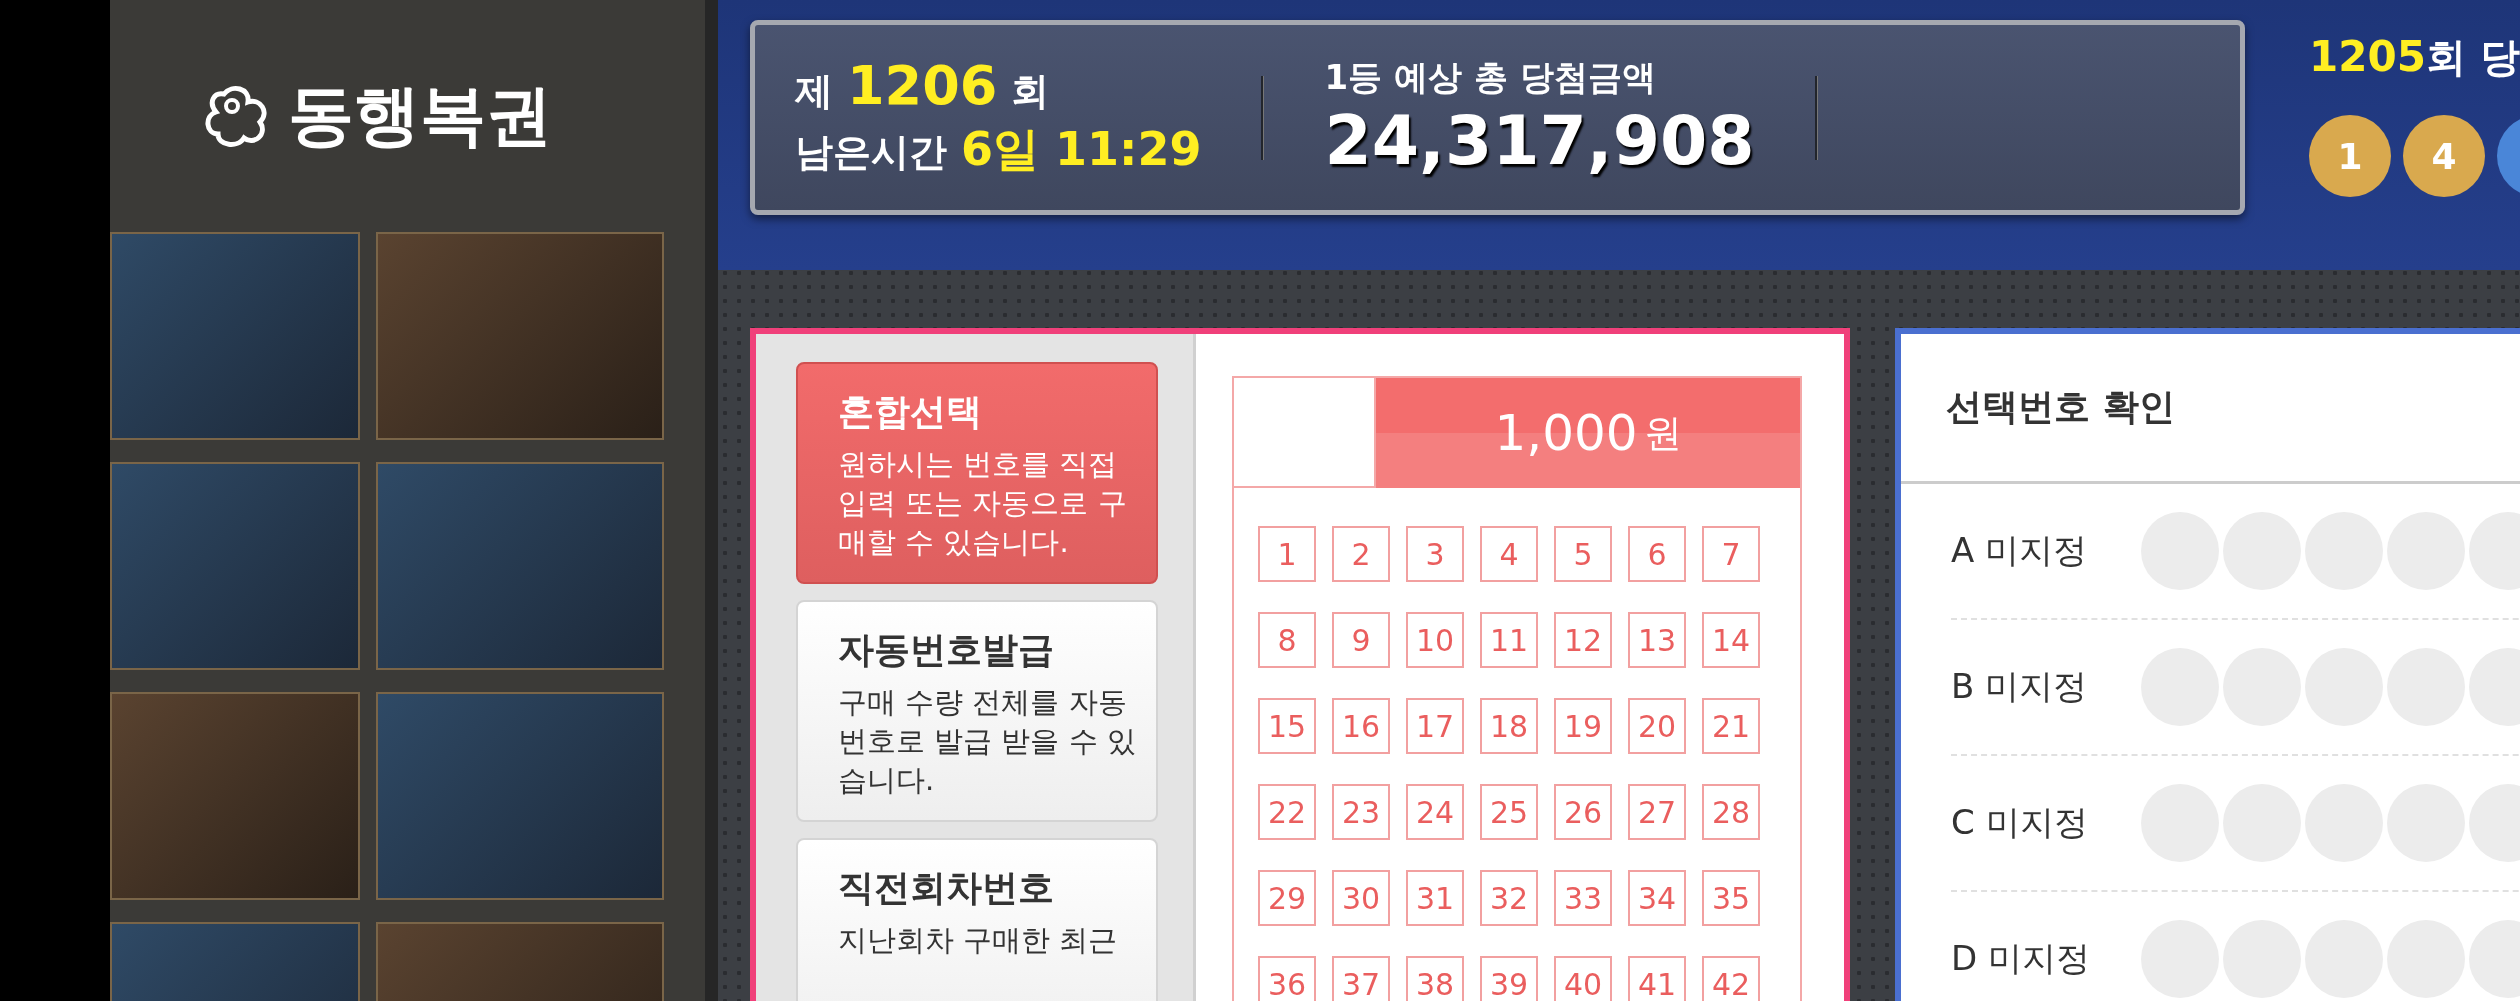  I want to click on number-checkbox: 26, so click(1583, 812).